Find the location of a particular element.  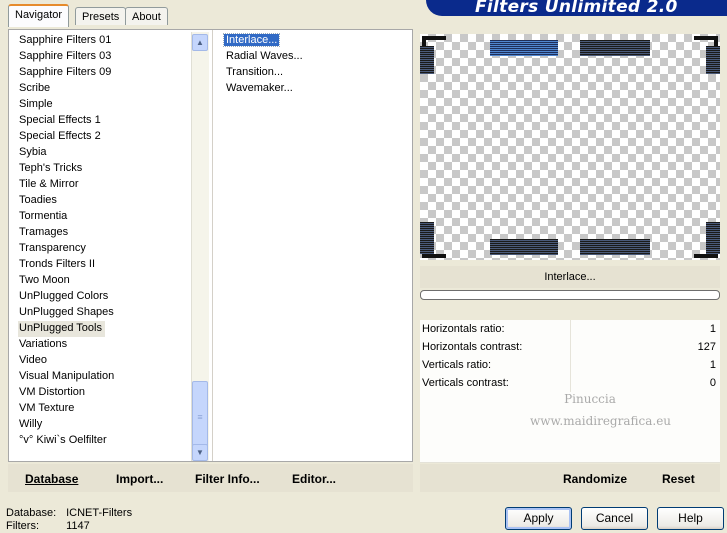

category-item: Special Effects 2 is located at coordinates (105, 137).